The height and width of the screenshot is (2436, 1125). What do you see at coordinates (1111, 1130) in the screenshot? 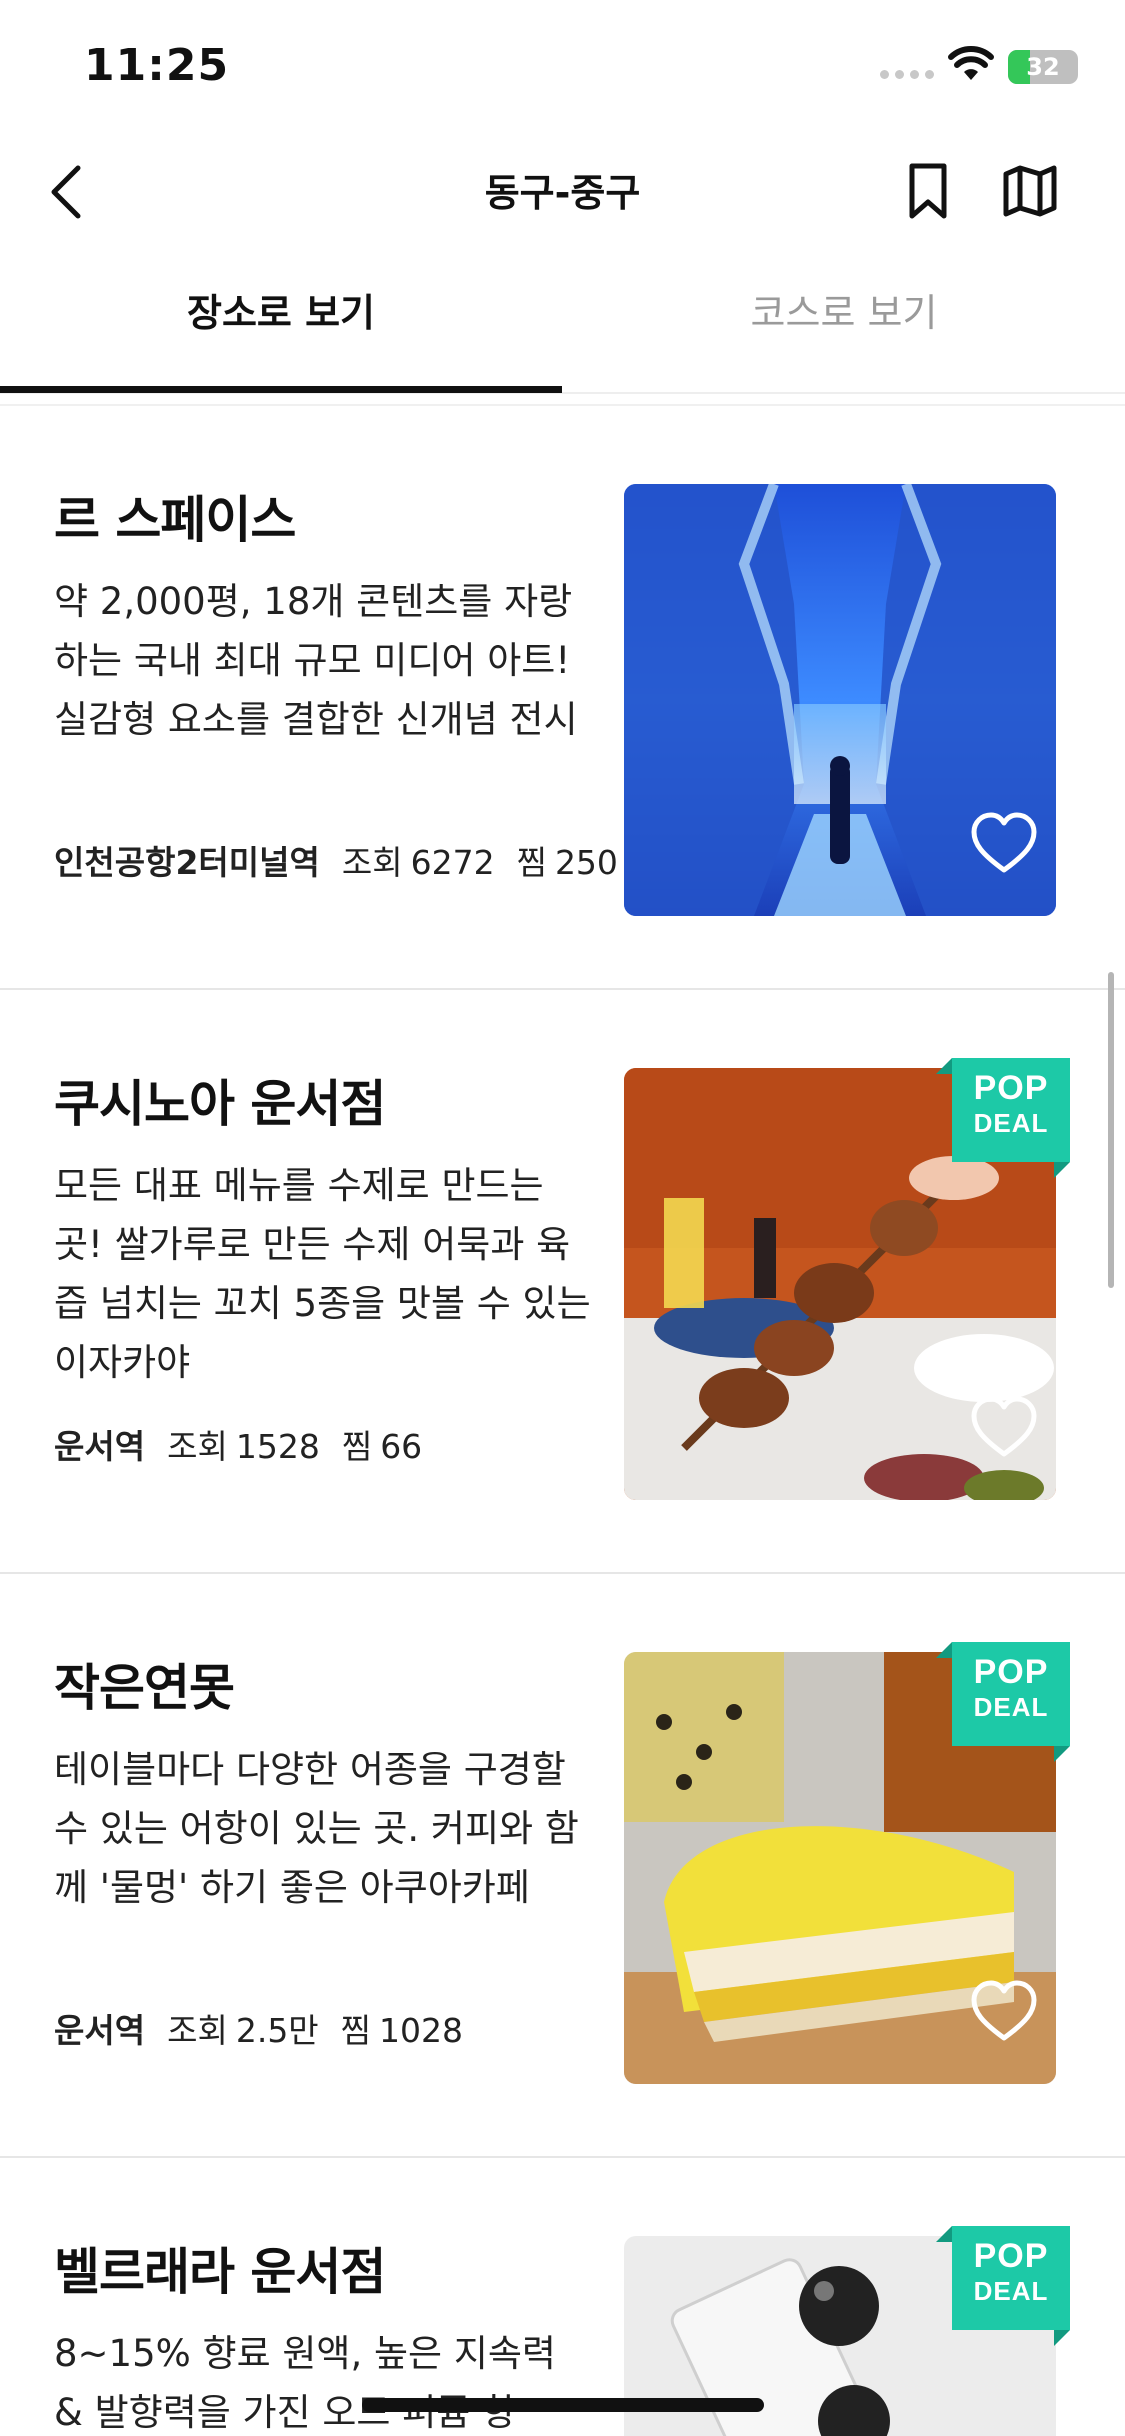
I see `scrollbar` at bounding box center [1111, 1130].